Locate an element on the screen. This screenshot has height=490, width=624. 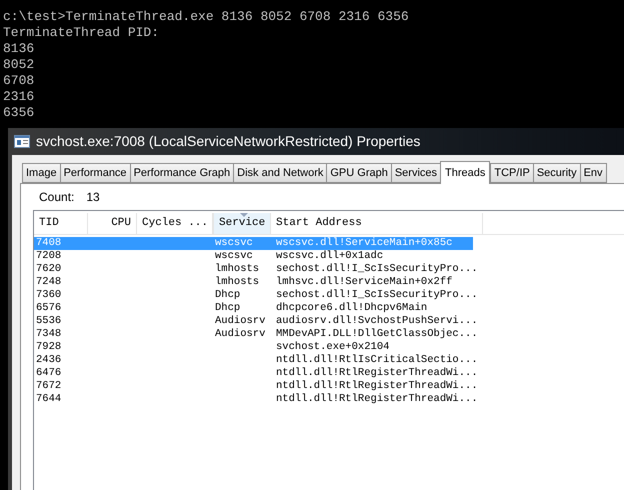
tid-cell-text: 7620 is located at coordinates (48, 269).